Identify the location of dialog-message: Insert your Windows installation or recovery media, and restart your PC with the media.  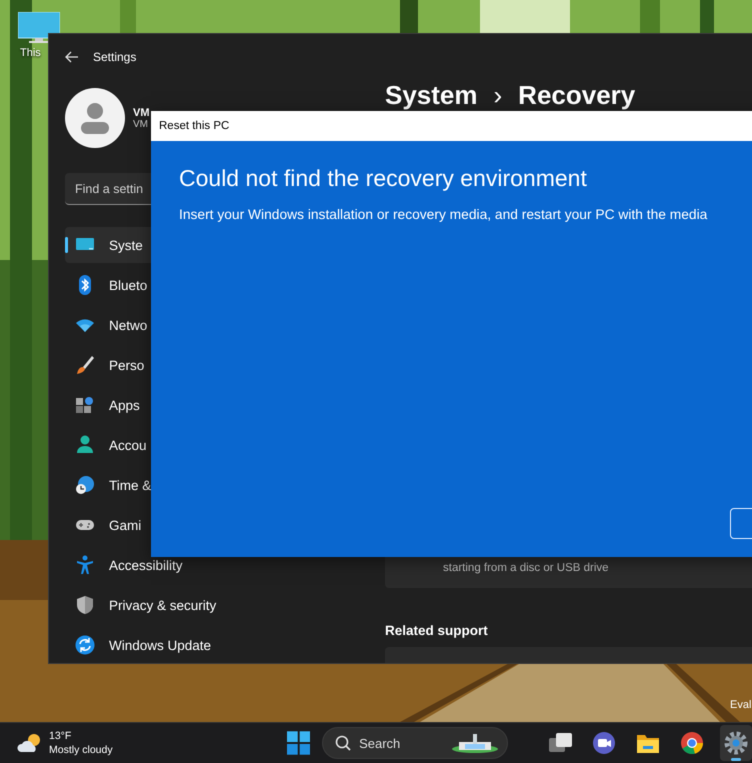
(443, 214).